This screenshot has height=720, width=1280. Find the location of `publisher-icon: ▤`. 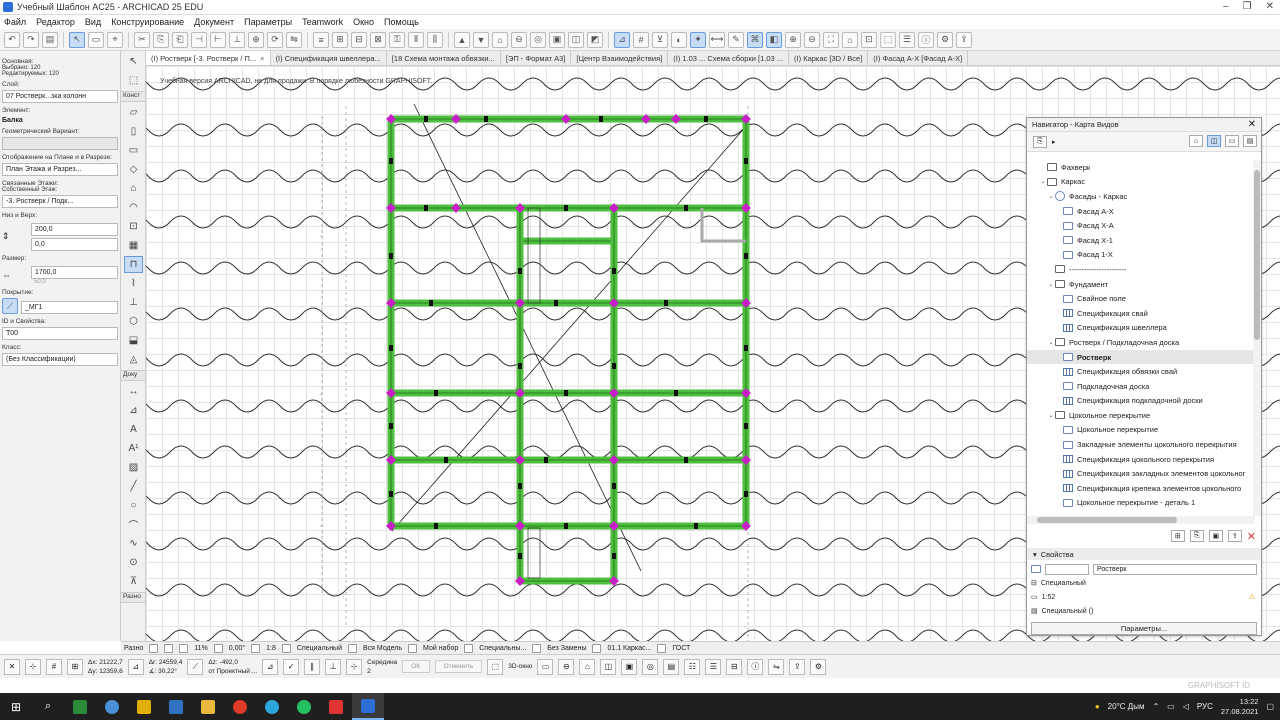

publisher-icon: ▤ is located at coordinates (1250, 141).